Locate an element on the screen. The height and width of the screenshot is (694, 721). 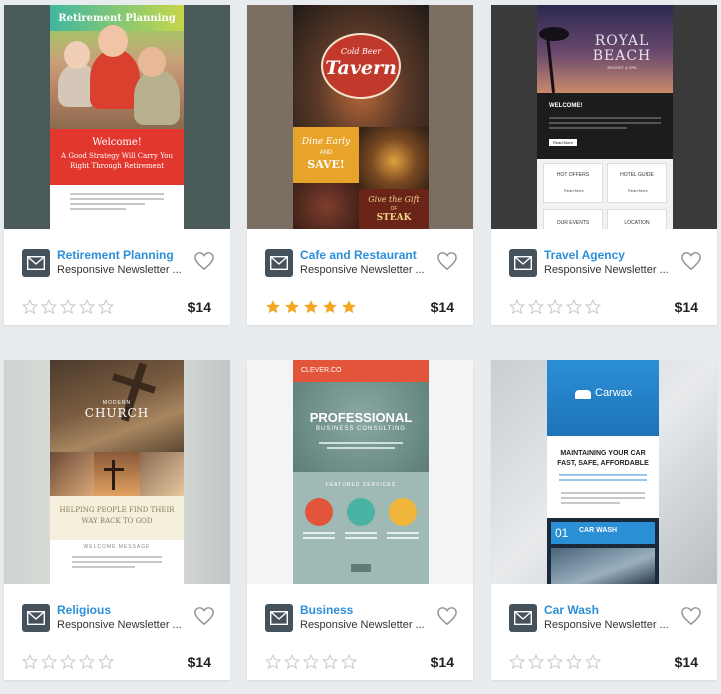
preview-brand: Carwax is located at coordinates (614, 393).